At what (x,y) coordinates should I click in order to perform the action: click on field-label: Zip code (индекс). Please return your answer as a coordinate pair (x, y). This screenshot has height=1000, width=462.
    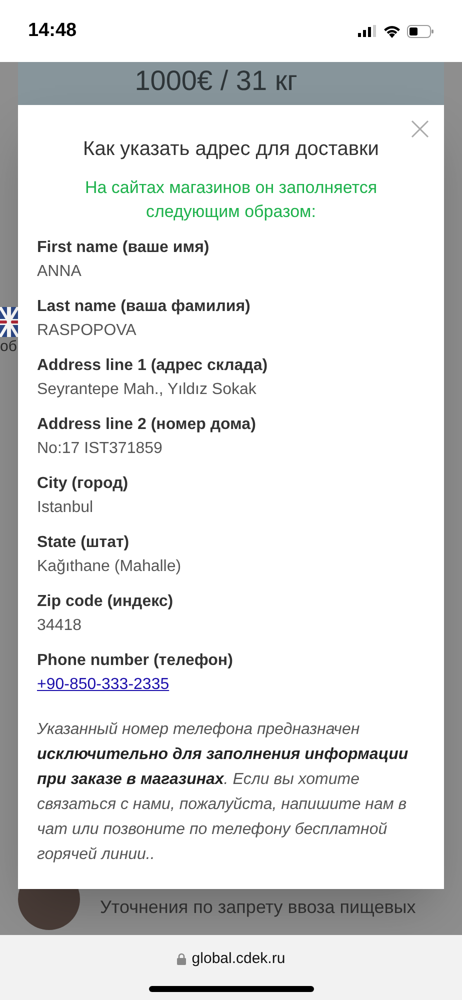
    Looking at the image, I should click on (105, 602).